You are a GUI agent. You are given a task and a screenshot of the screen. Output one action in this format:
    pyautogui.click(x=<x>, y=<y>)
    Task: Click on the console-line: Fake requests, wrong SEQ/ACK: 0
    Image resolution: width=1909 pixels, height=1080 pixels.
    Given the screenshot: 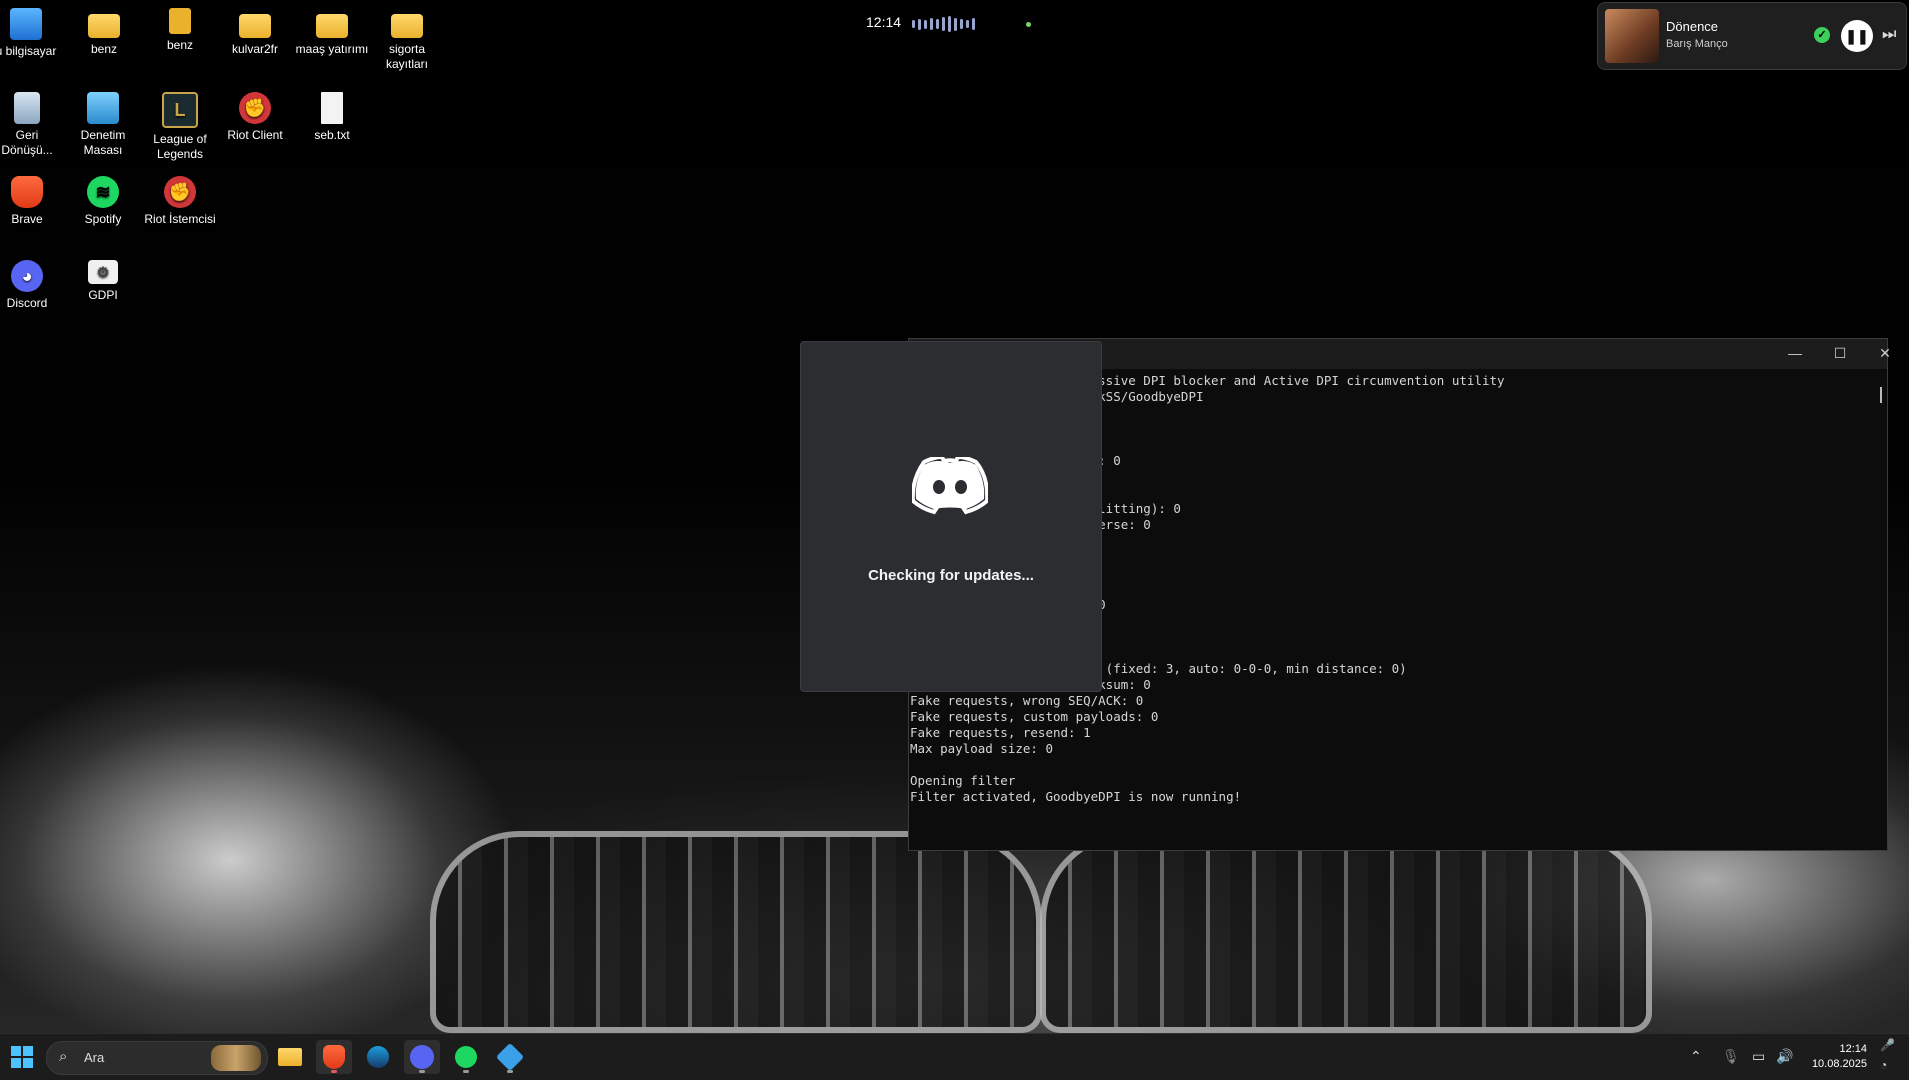 What is the action you would take?
    pyautogui.click(x=1027, y=700)
    